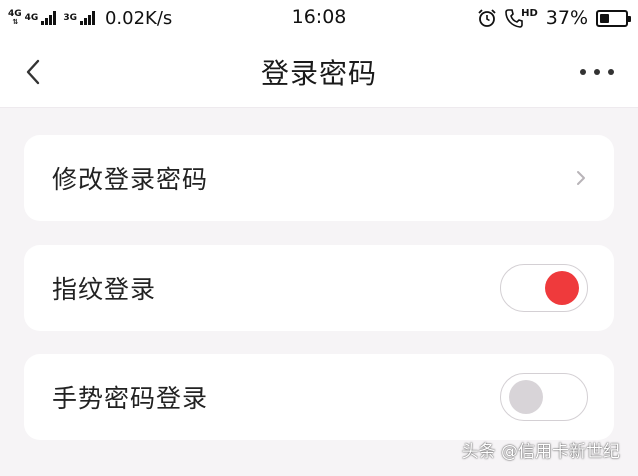 The width and height of the screenshot is (638, 476). Describe the element at coordinates (581, 178) in the screenshot. I see `chevron-right-icon` at that location.